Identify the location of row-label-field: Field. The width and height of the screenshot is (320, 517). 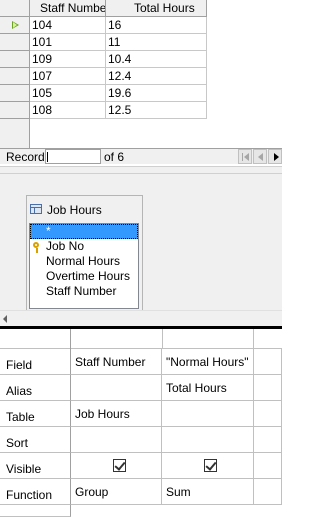
(35, 362).